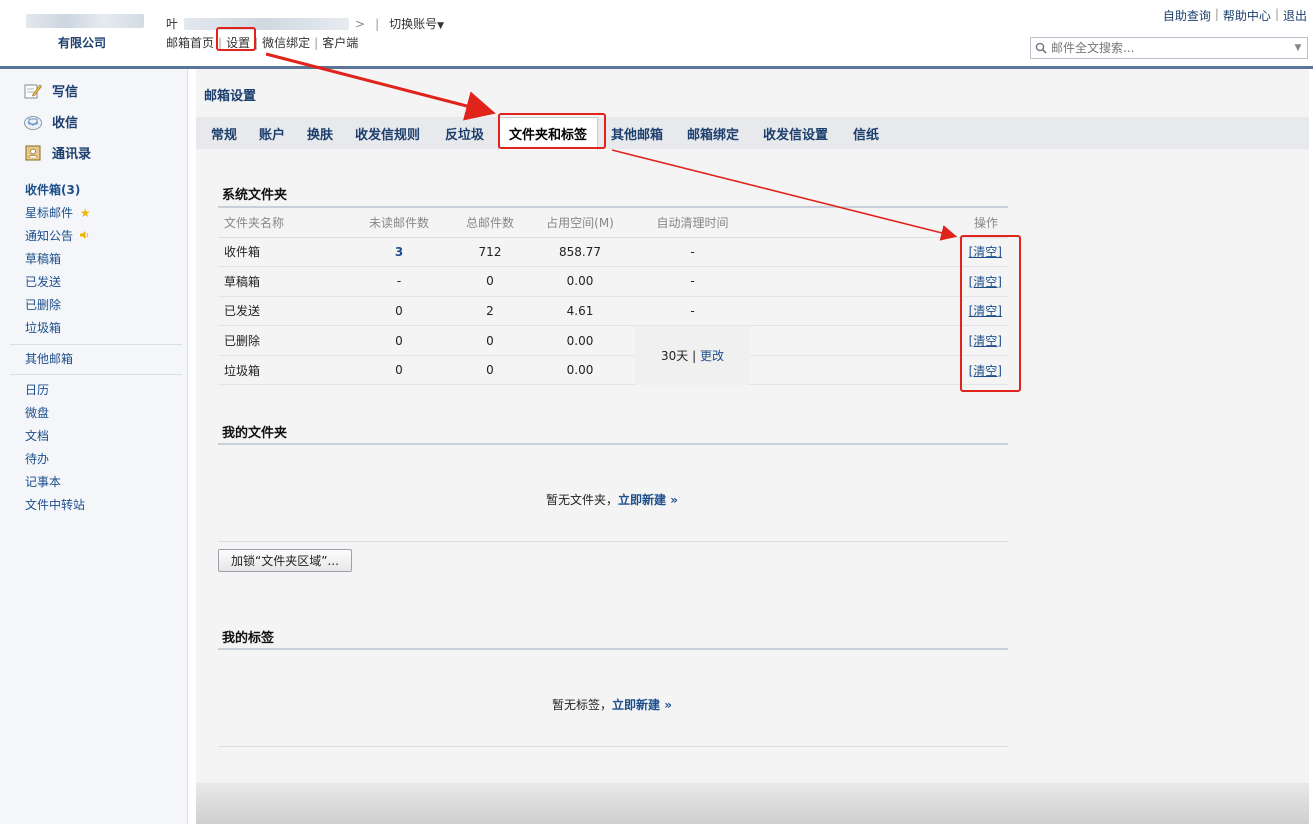 The height and width of the screenshot is (824, 1313). What do you see at coordinates (52, 189) in the screenshot?
I see `sidebar-item-inbox: 收件箱(3)` at bounding box center [52, 189].